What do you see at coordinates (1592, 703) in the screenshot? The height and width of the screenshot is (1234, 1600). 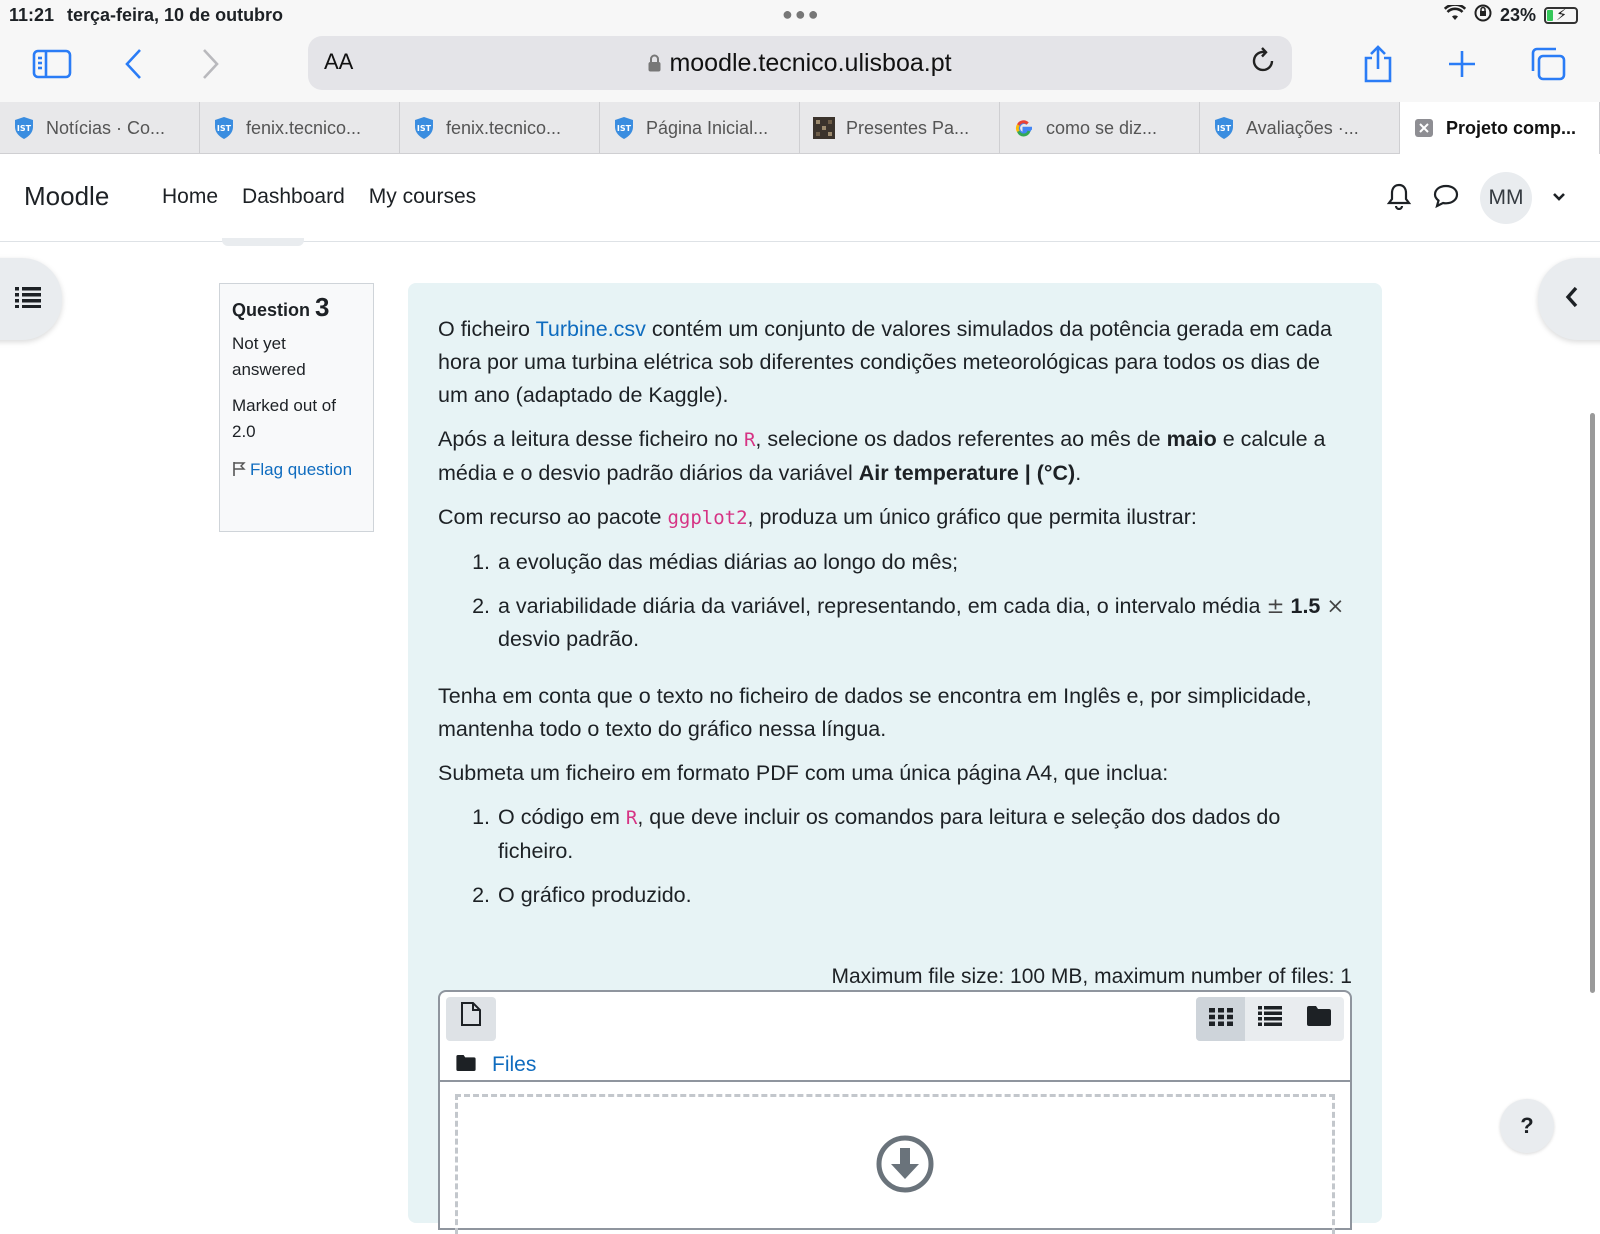 I see `page-scrollbar` at bounding box center [1592, 703].